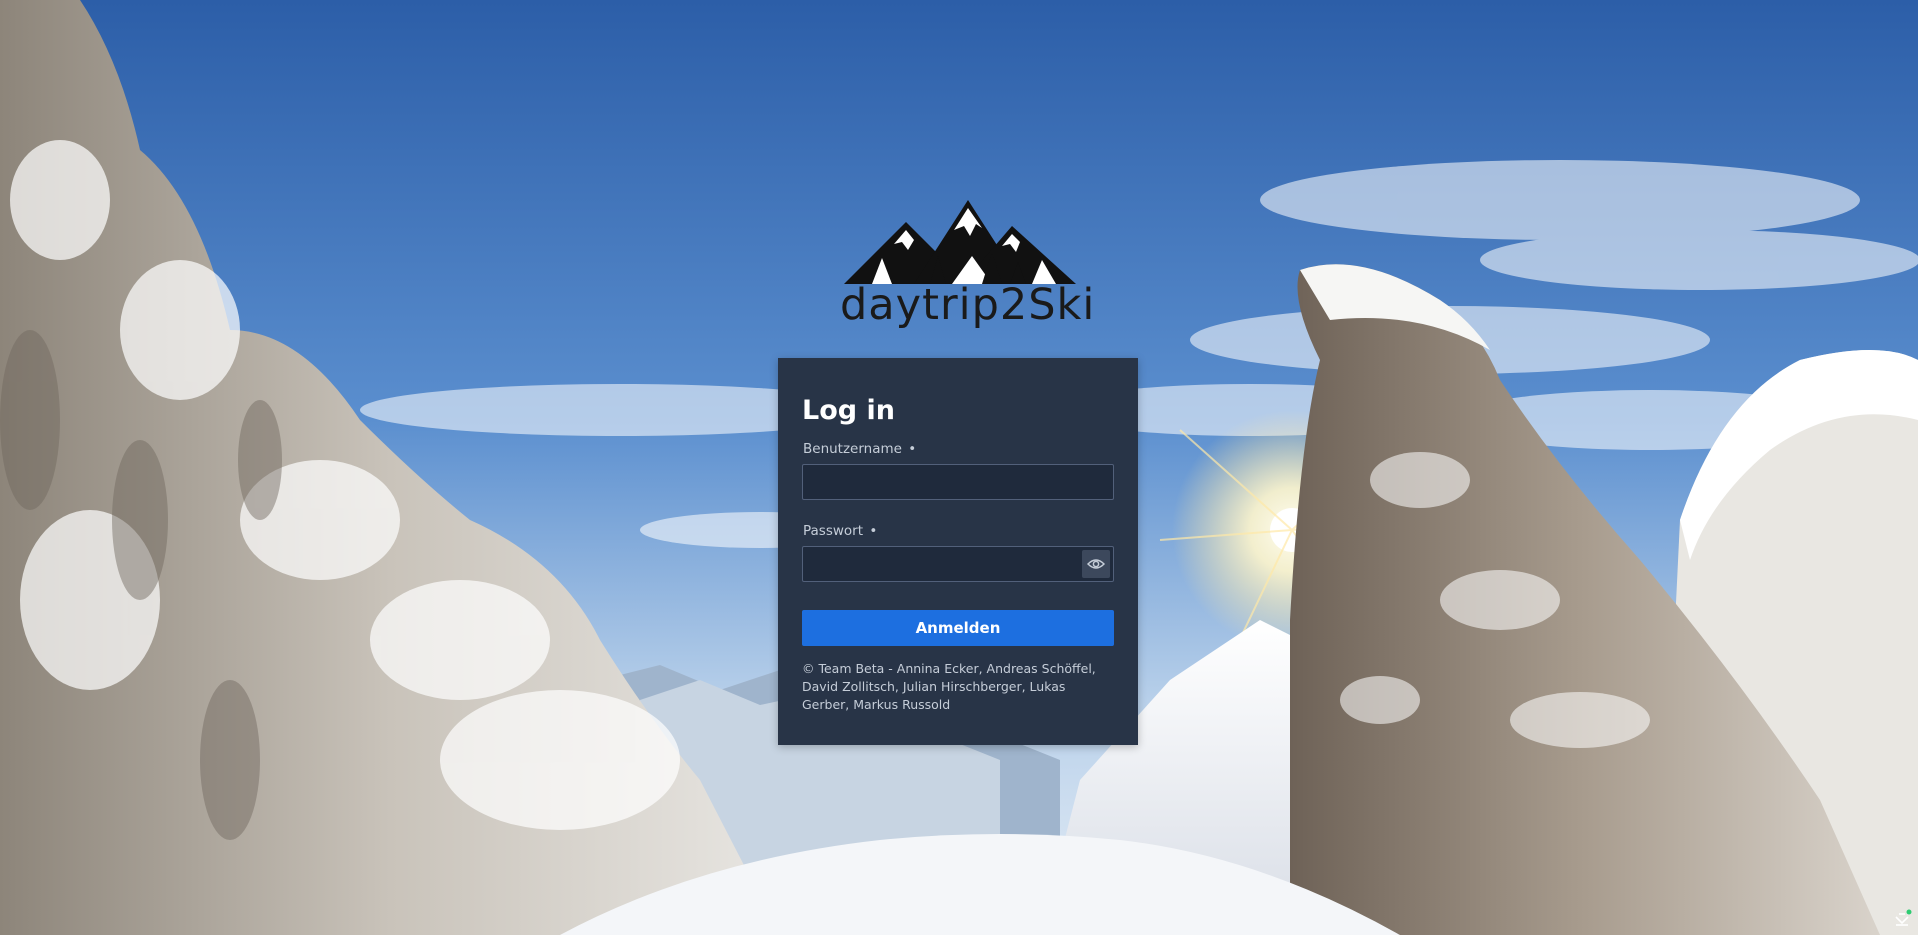  I want to click on mountains-logo-icon, so click(960, 242).